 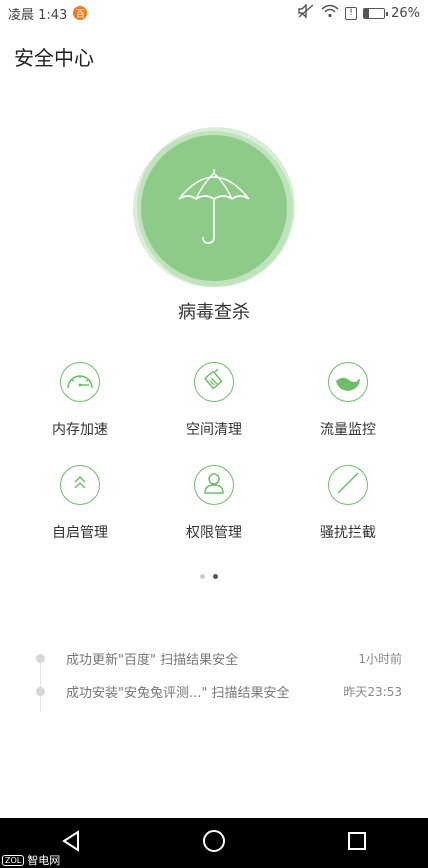 I want to click on log-time: 昨天23:53, so click(x=372, y=692).